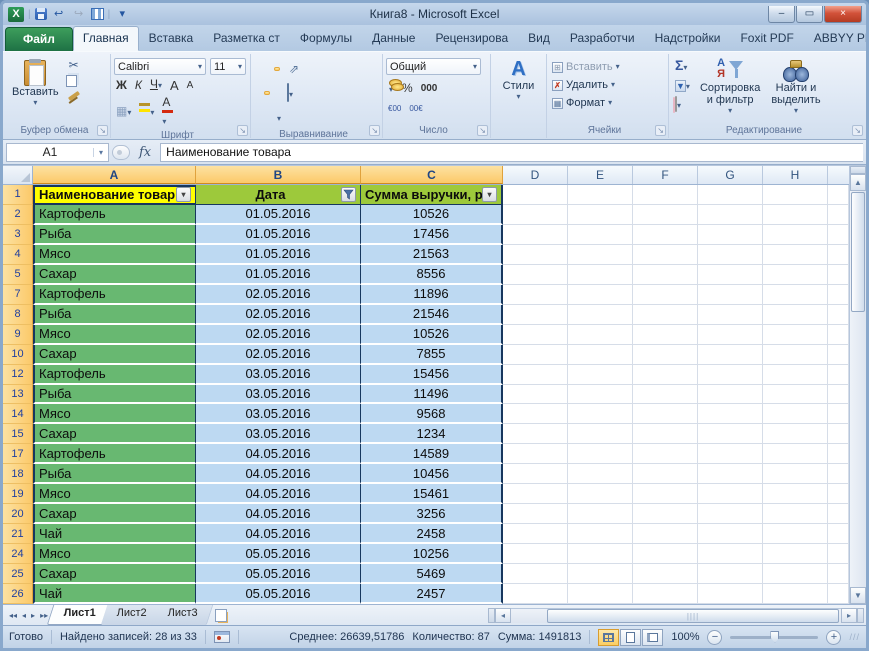 Image resolution: width=869 pixels, height=651 pixels. I want to click on name-box: A1 ▾, so click(57, 152).